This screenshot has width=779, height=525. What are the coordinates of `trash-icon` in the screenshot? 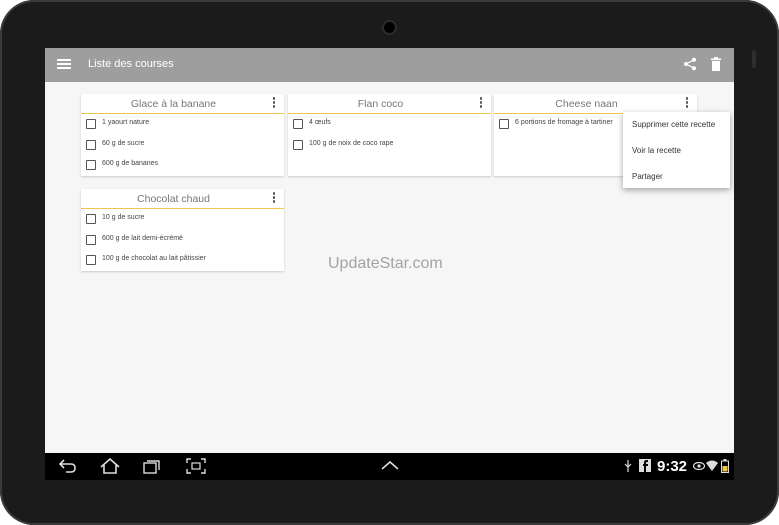 It's located at (716, 64).